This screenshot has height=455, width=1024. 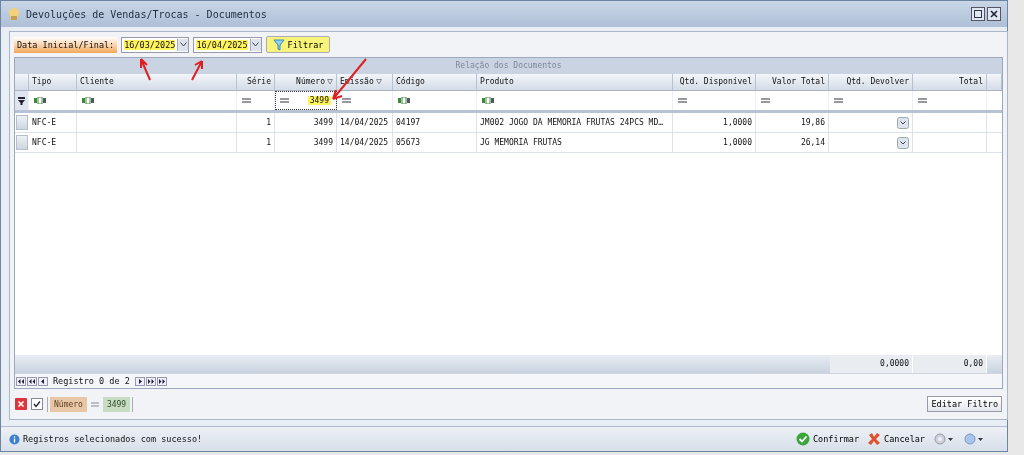 I want to click on table-cell: 05673, so click(x=408, y=142).